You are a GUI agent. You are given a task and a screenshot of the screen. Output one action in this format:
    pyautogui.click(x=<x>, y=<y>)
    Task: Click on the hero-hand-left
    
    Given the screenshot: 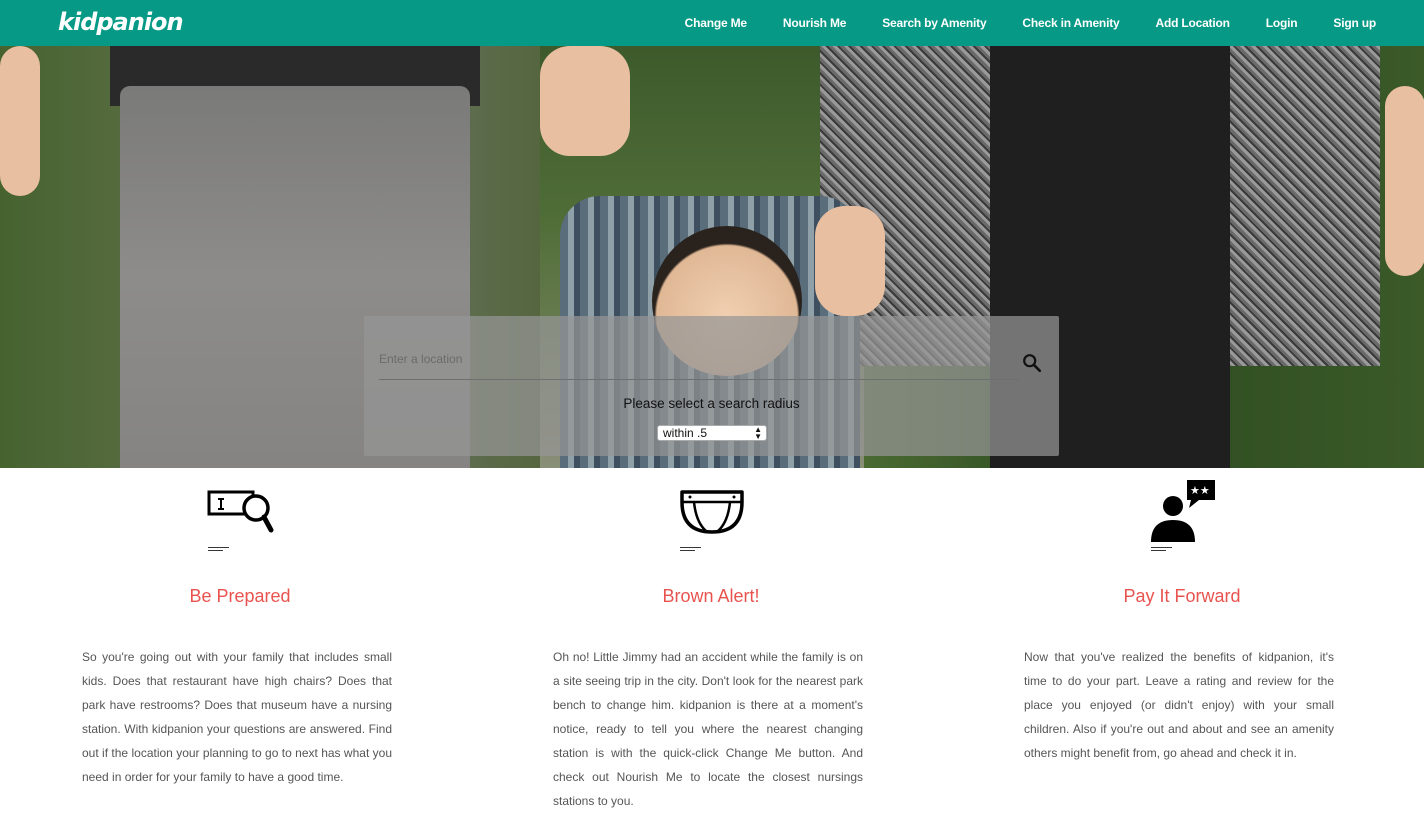 What is the action you would take?
    pyautogui.click(x=585, y=101)
    